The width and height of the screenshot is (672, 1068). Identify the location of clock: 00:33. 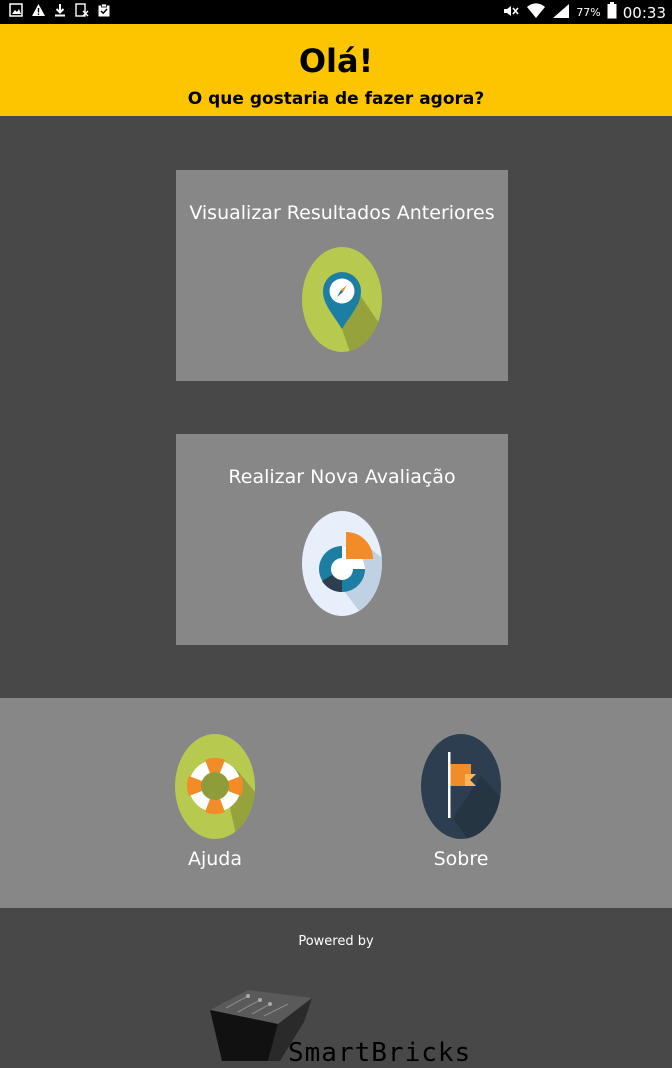
(644, 12).